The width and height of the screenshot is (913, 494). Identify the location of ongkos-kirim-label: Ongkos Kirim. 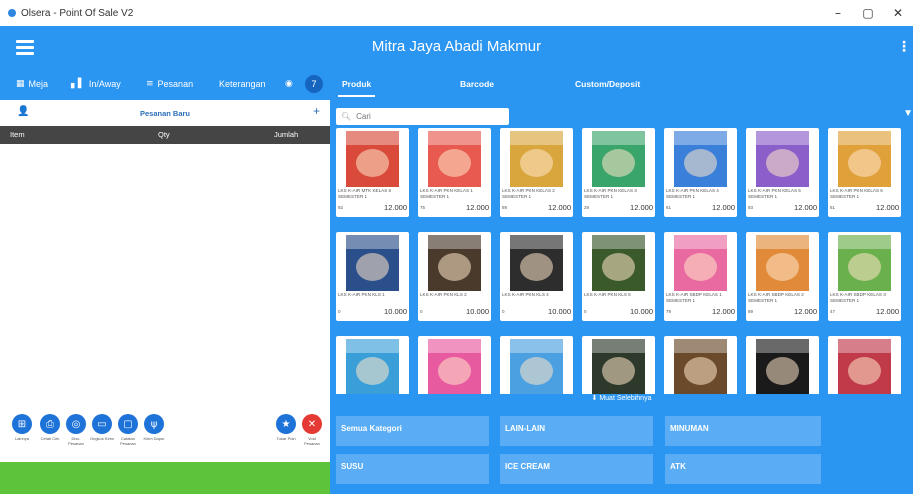
(102, 438).